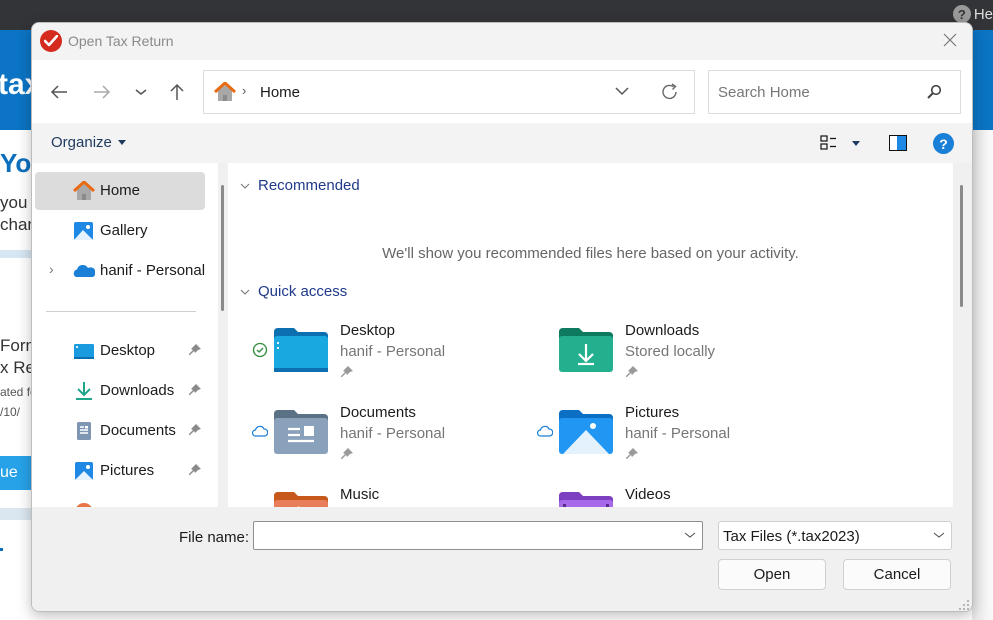  What do you see at coordinates (223, 335) in the screenshot?
I see `navigation-pane-scrollbar` at bounding box center [223, 335].